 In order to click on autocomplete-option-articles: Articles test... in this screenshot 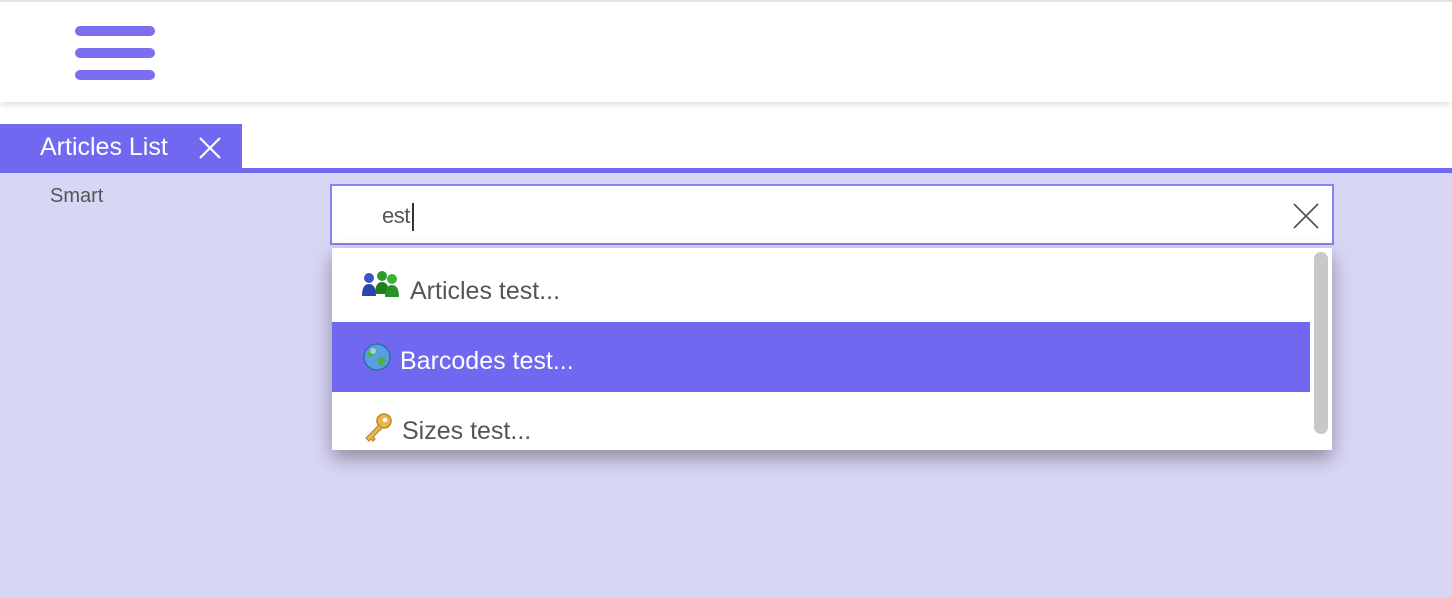, I will do `click(821, 287)`.